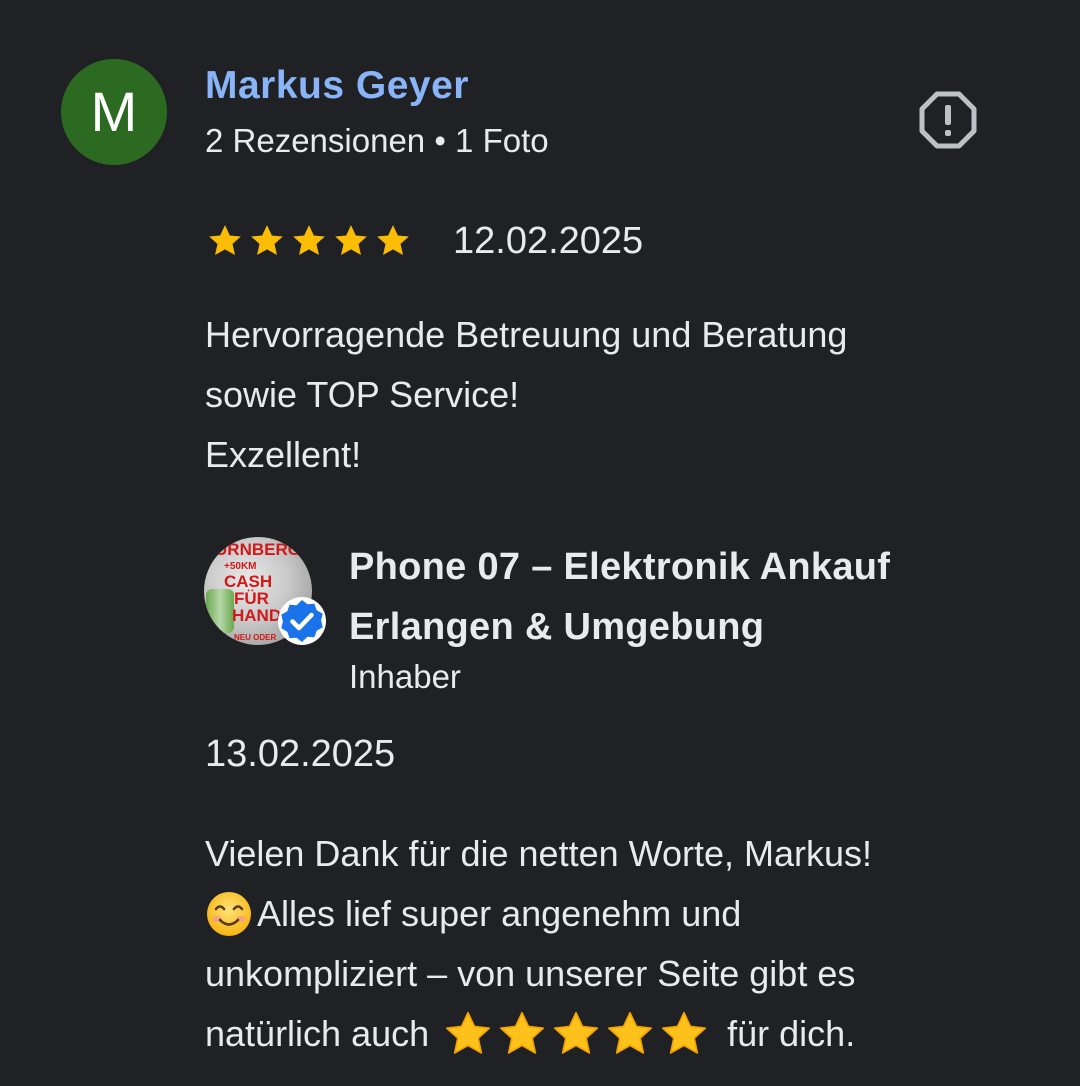  What do you see at coordinates (377, 140) in the screenshot?
I see `author-meta: 2 Rezensionen • 1 Foto` at bounding box center [377, 140].